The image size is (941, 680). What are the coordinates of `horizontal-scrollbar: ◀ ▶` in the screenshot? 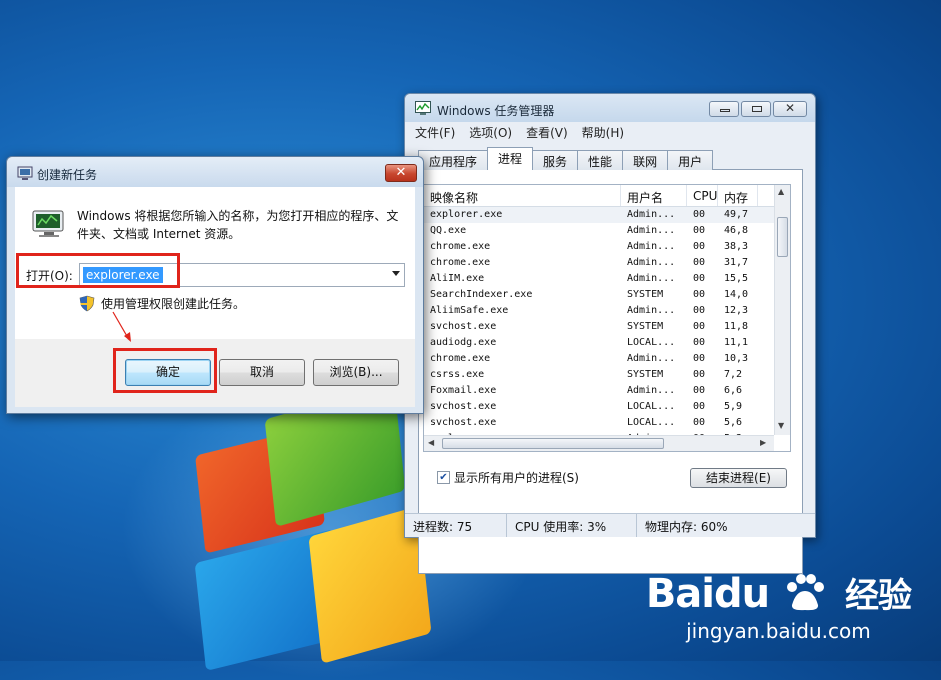 It's located at (599, 443).